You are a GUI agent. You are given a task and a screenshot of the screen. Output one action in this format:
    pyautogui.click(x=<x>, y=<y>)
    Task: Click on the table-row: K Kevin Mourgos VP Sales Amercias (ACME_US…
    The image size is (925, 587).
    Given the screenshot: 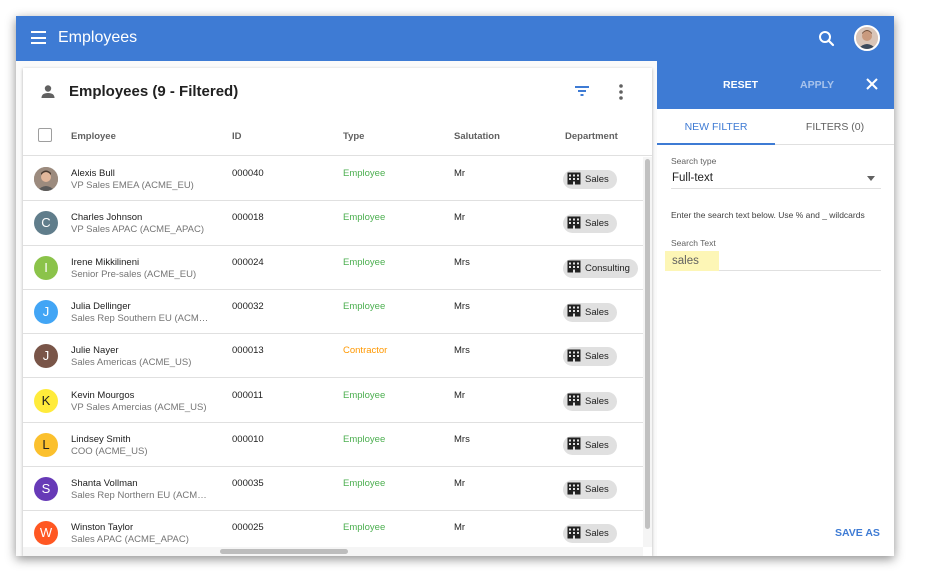 What is the action you would take?
    pyautogui.click(x=333, y=401)
    